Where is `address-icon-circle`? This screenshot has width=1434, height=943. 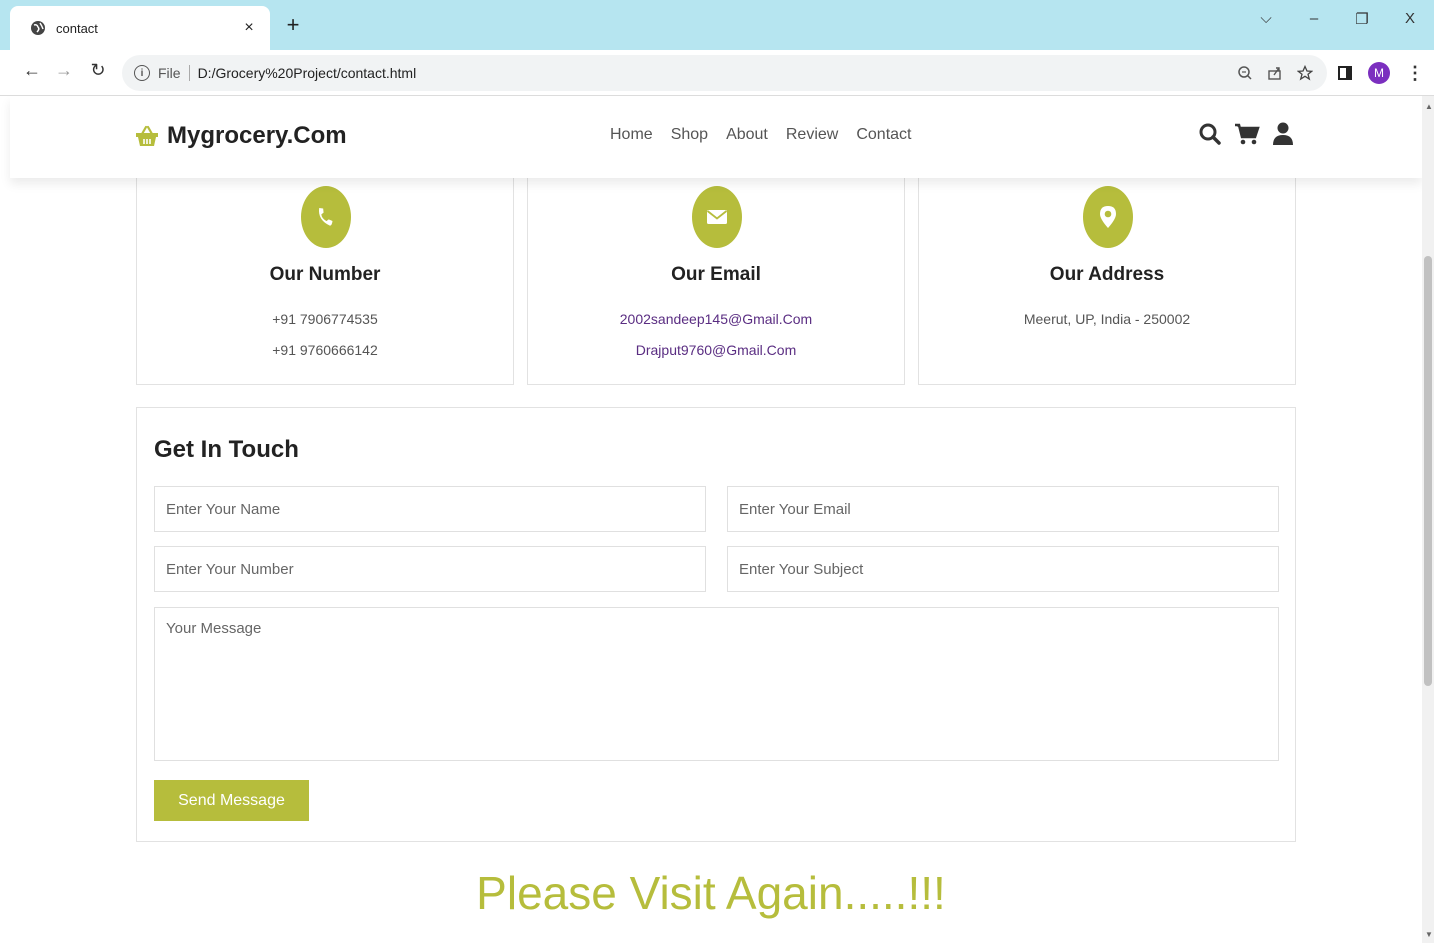 address-icon-circle is located at coordinates (1108, 217).